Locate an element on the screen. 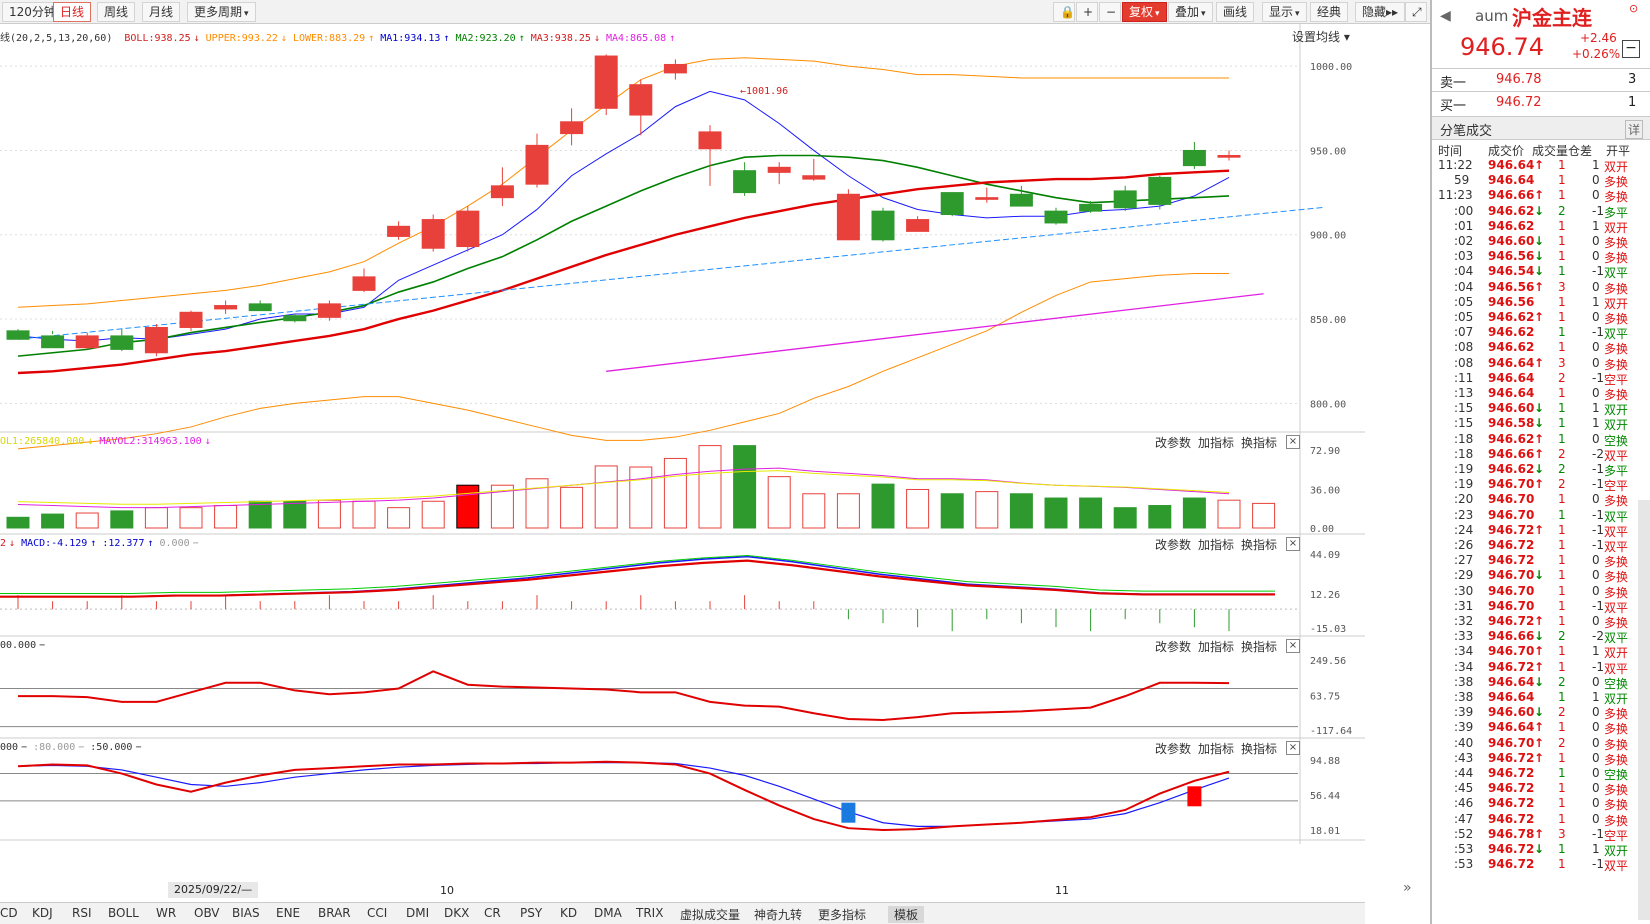 This screenshot has width=1650, height=924. tab-14: KD is located at coordinates (568, 913).